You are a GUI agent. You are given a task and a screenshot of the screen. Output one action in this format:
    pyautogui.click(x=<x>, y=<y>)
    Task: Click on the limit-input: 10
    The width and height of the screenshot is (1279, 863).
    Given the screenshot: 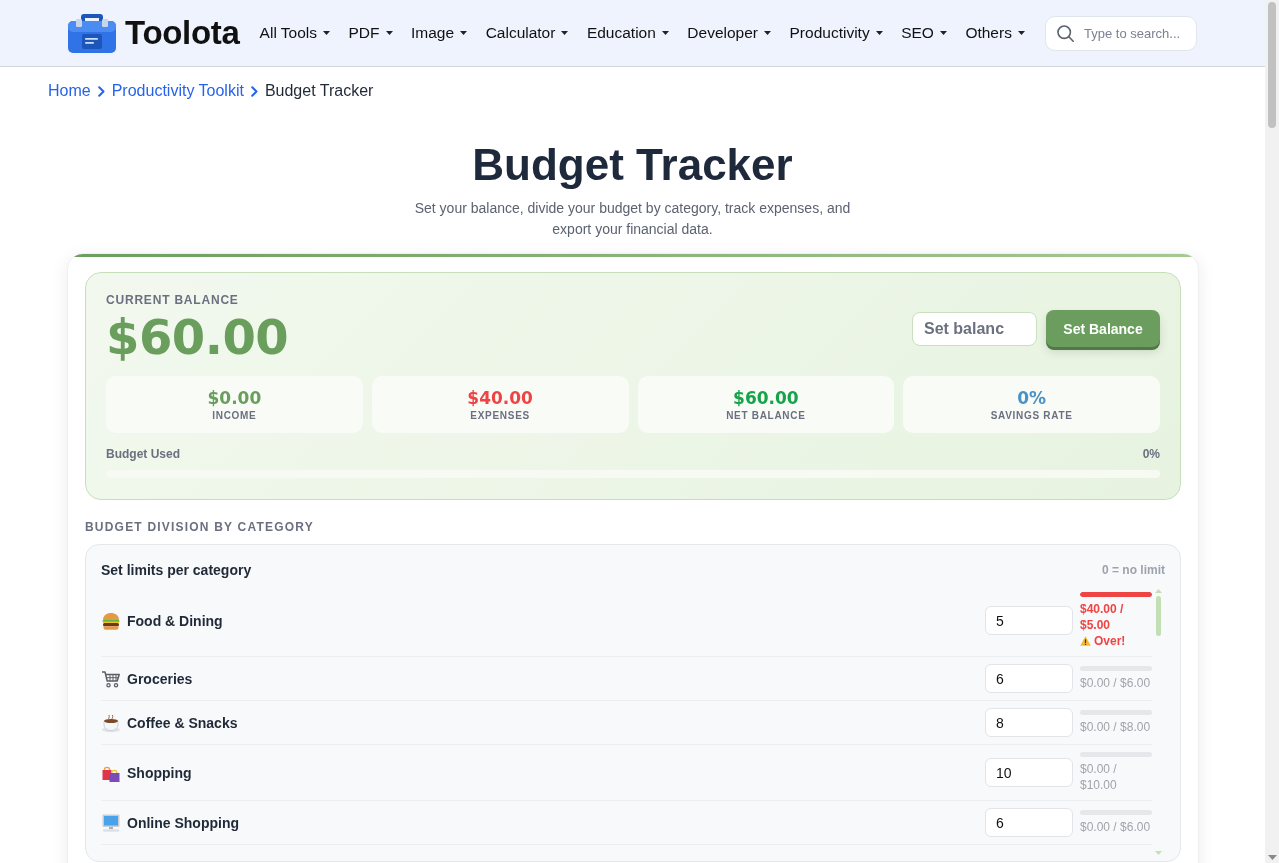 What is the action you would take?
    pyautogui.click(x=1029, y=772)
    